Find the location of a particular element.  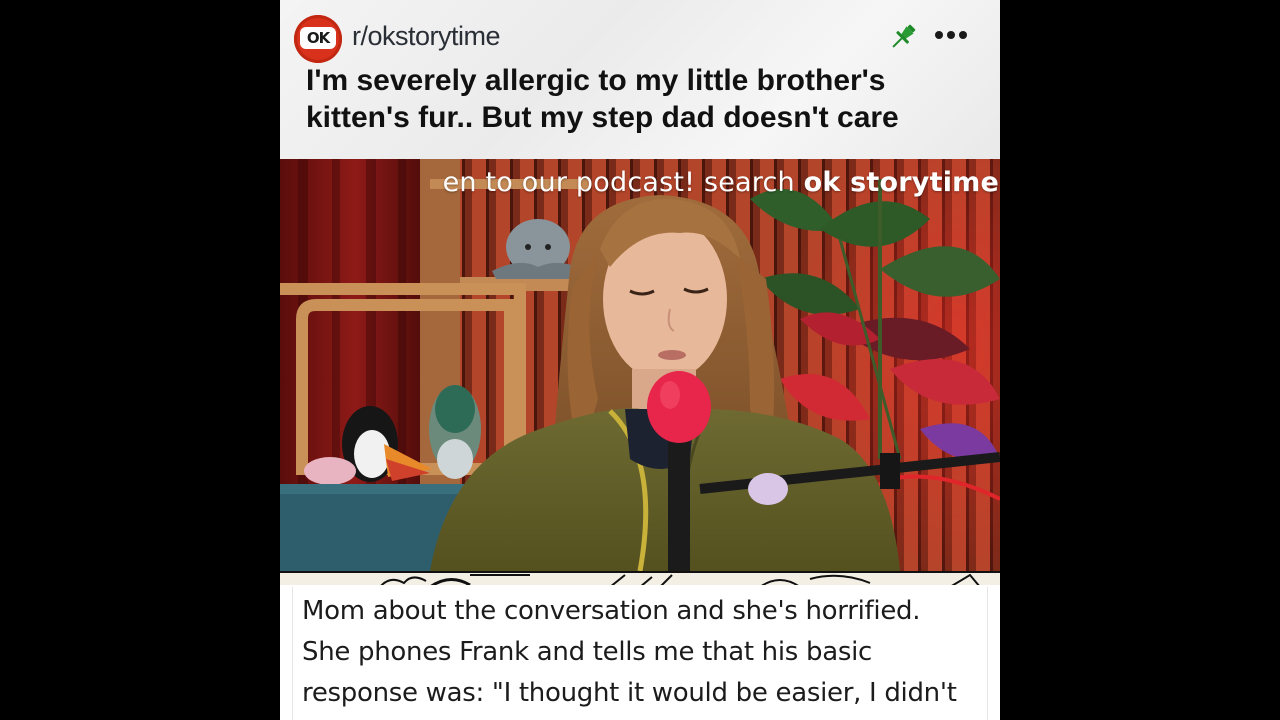

subreddit-name: r/okstorytime is located at coordinates (426, 36).